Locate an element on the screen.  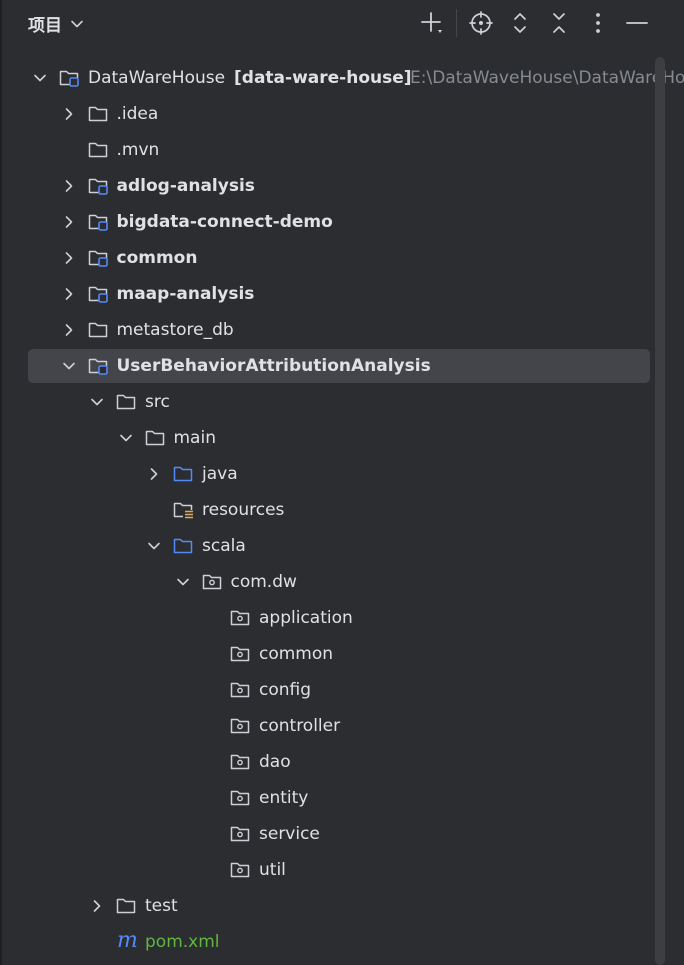
tree-item-label: .idea is located at coordinates (137, 114).